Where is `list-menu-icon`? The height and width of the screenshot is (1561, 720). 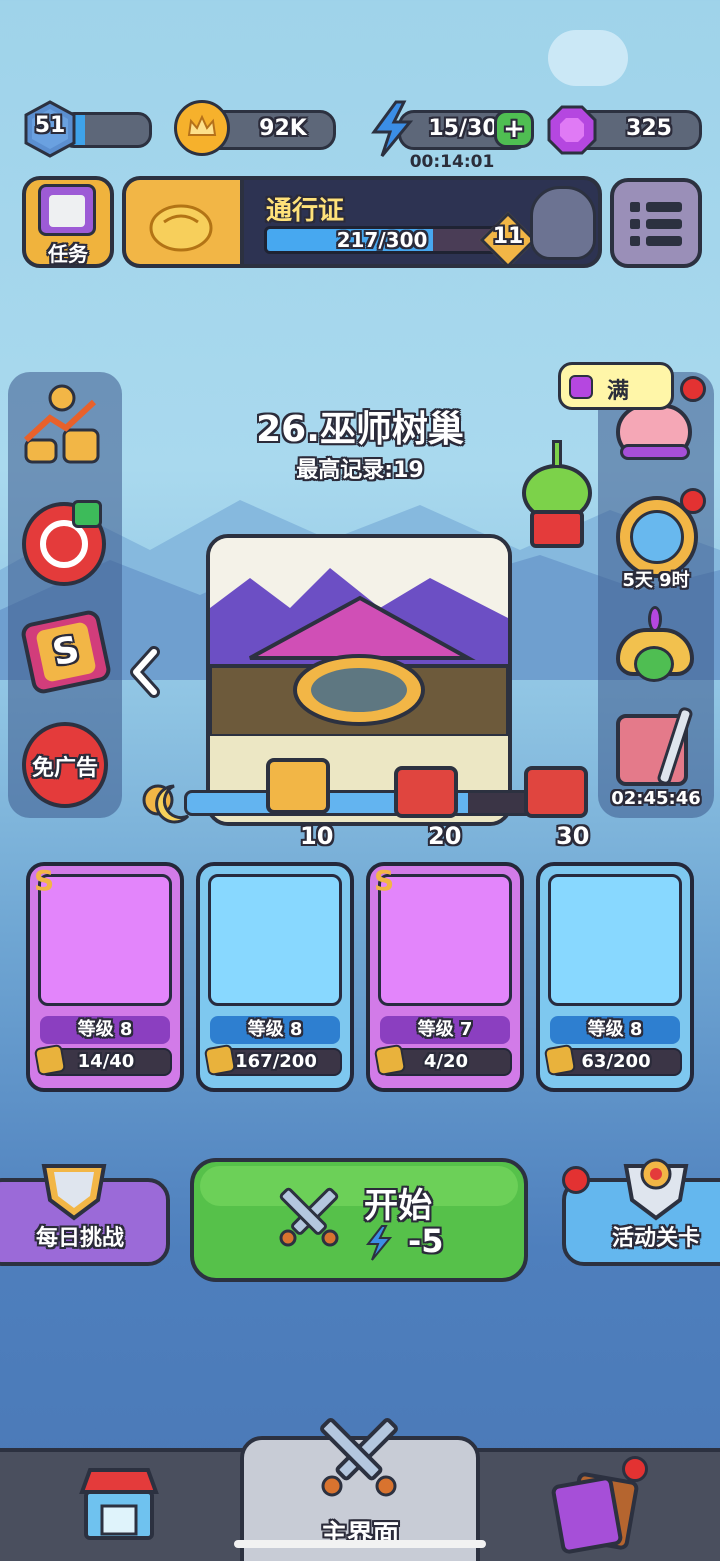 list-menu-icon is located at coordinates (656, 224).